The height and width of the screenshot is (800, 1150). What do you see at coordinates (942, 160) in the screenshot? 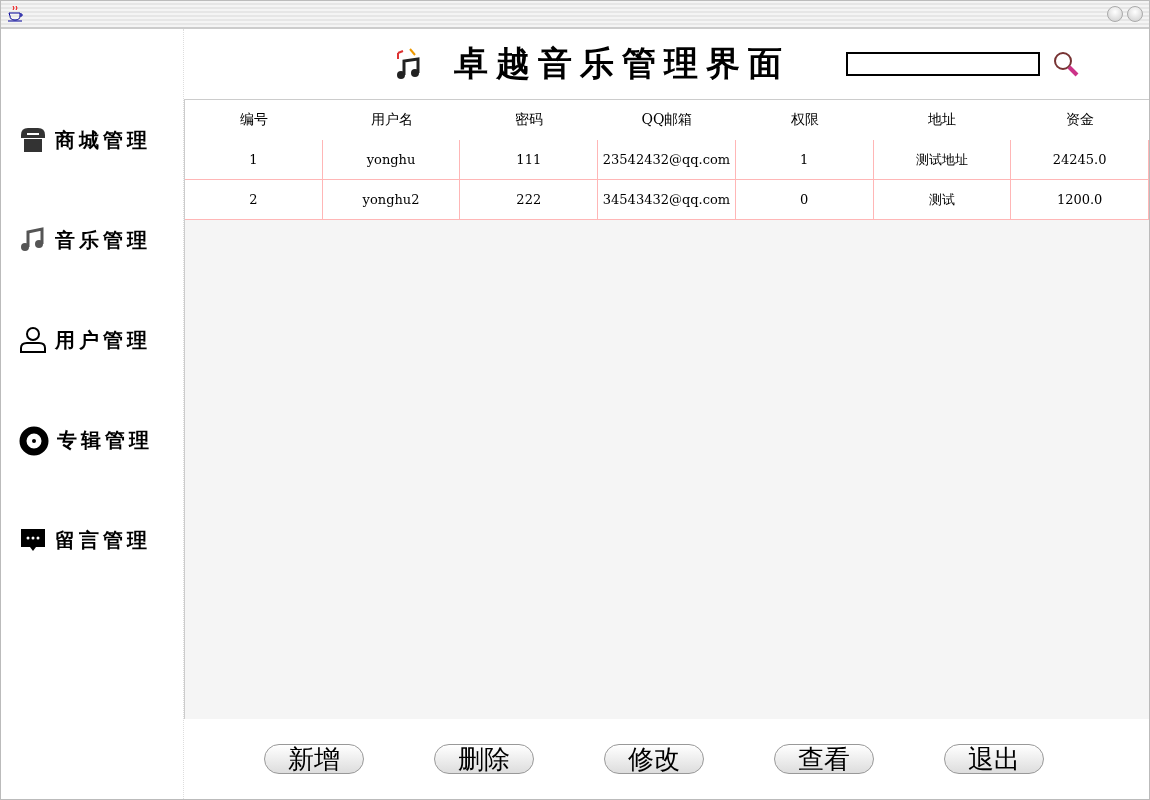
I see `table-cell: 测试地址` at bounding box center [942, 160].